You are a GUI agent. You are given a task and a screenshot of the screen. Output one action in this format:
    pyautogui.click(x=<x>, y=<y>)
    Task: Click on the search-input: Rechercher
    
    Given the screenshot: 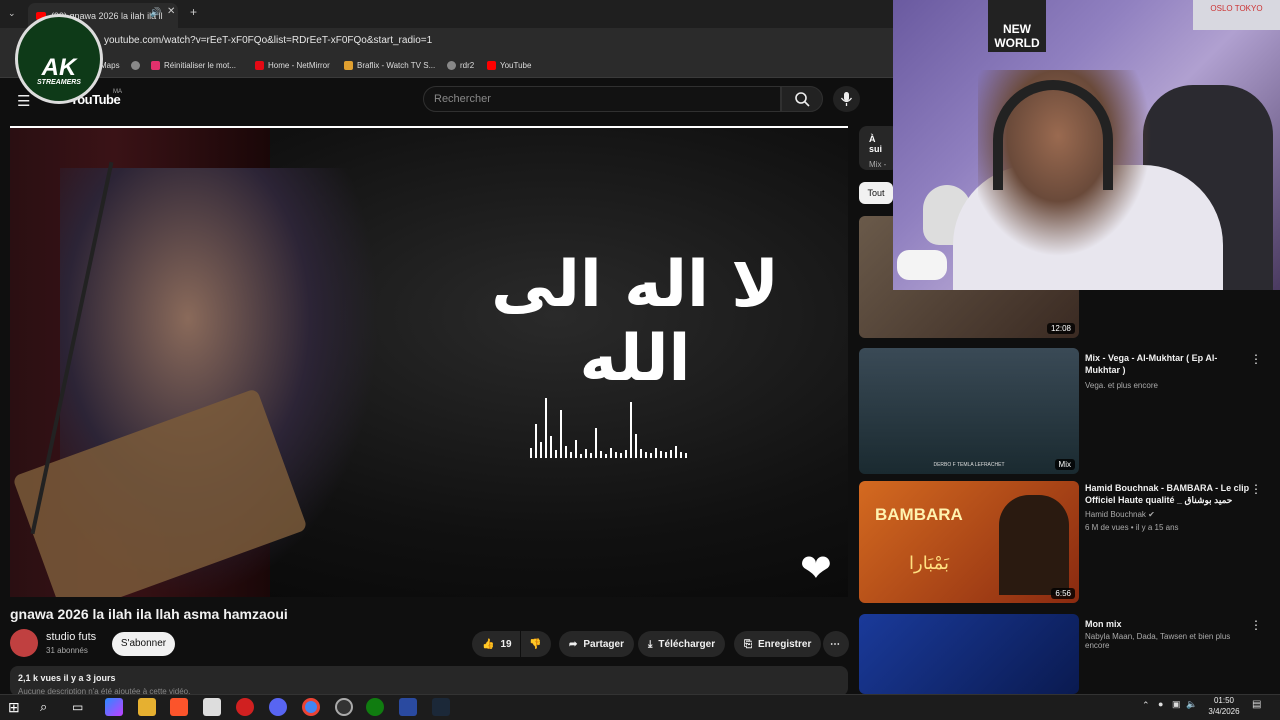 What is the action you would take?
    pyautogui.click(x=602, y=99)
    